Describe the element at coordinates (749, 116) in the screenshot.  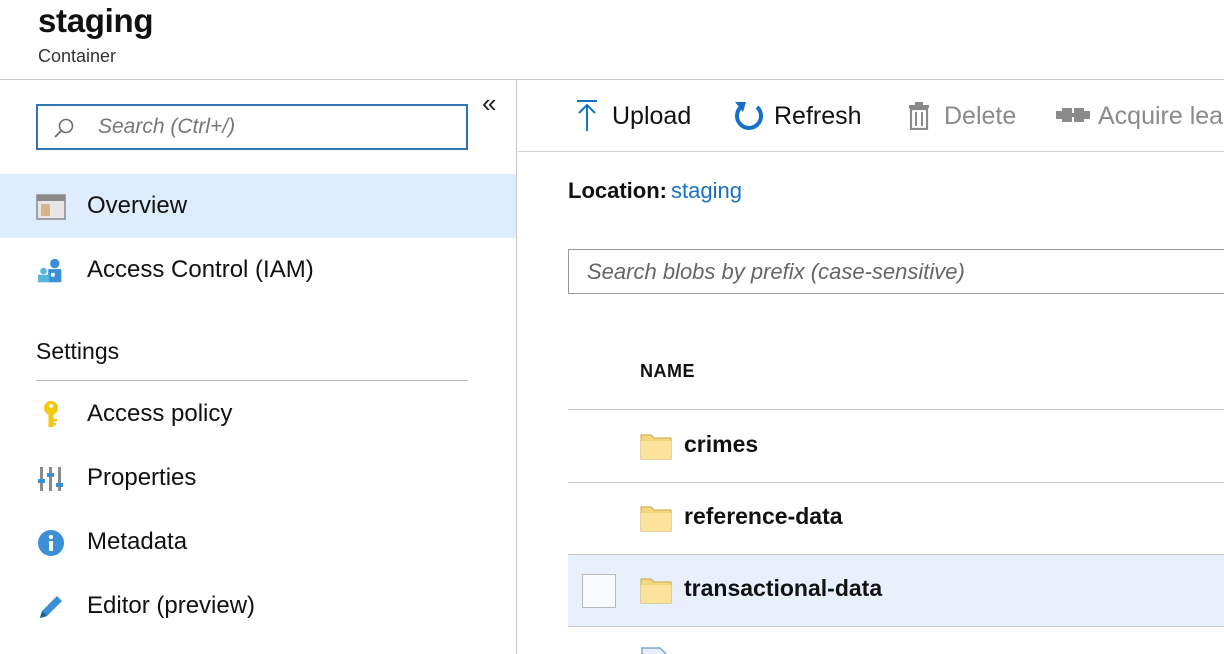
I see `refresh-icon` at that location.